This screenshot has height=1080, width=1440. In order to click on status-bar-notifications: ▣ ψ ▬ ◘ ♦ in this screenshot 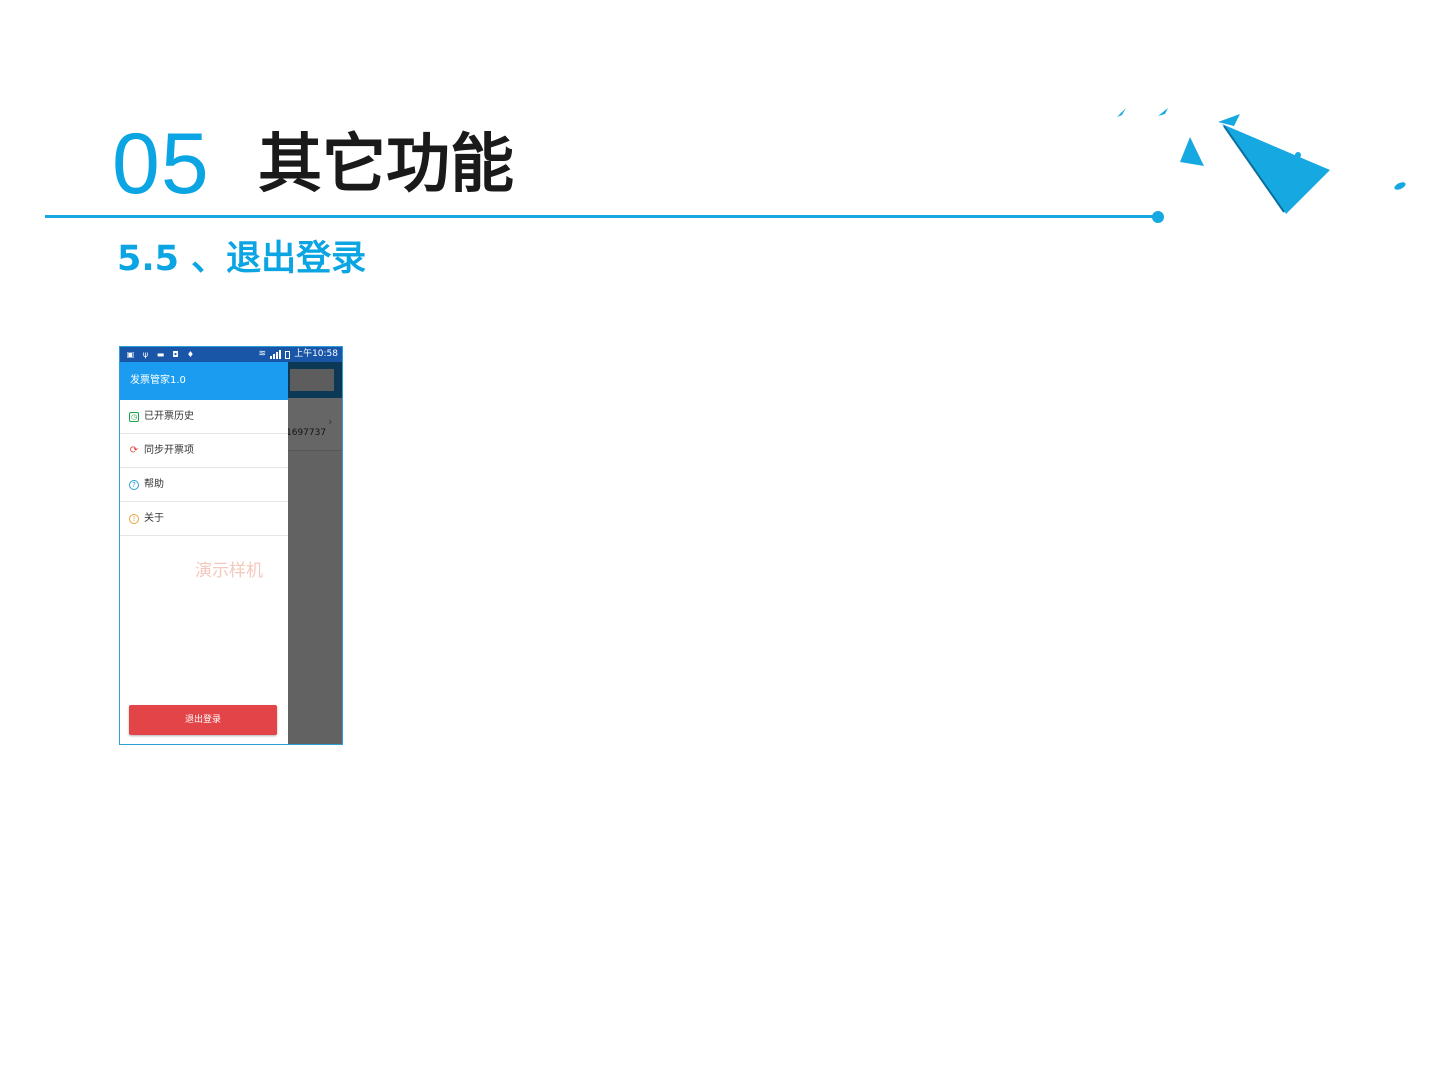, I will do `click(160, 354)`.